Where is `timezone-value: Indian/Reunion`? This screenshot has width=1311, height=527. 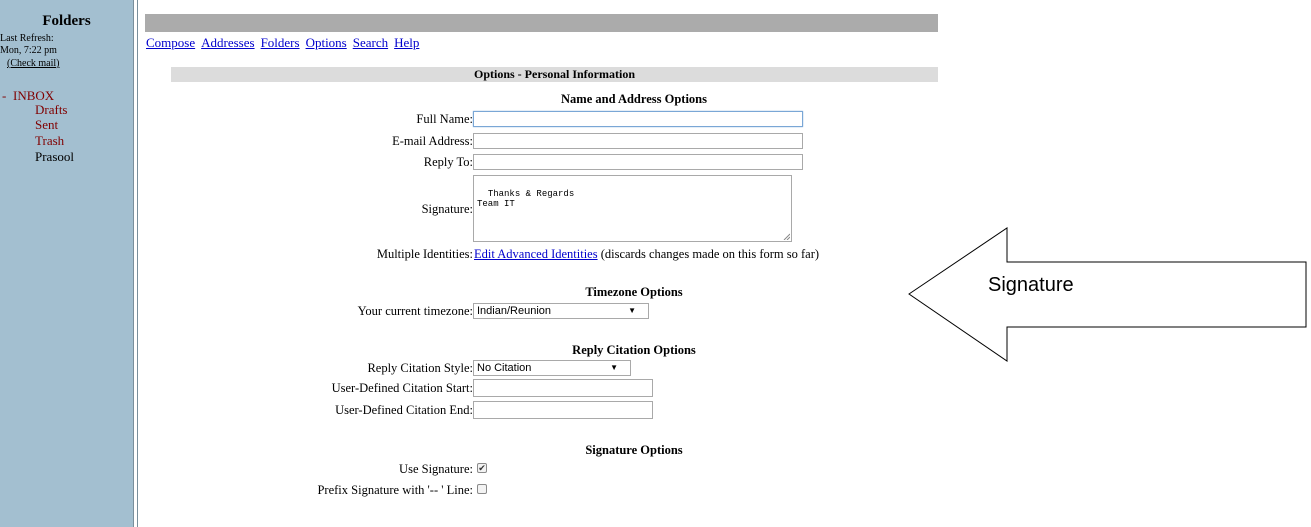 timezone-value: Indian/Reunion is located at coordinates (514, 311).